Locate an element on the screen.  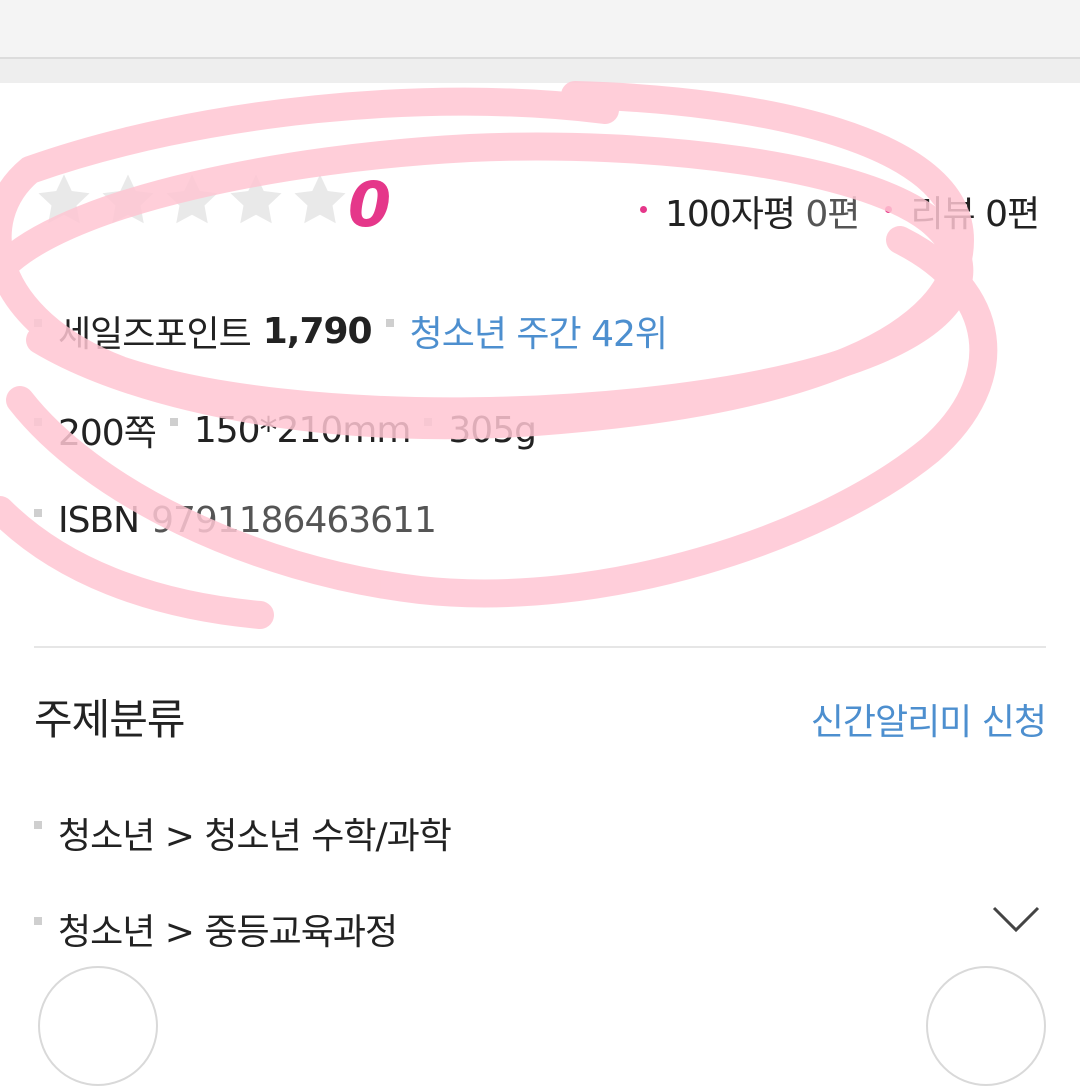
isbn-row: ISBN 9791186463611 is located at coordinates (235, 520).